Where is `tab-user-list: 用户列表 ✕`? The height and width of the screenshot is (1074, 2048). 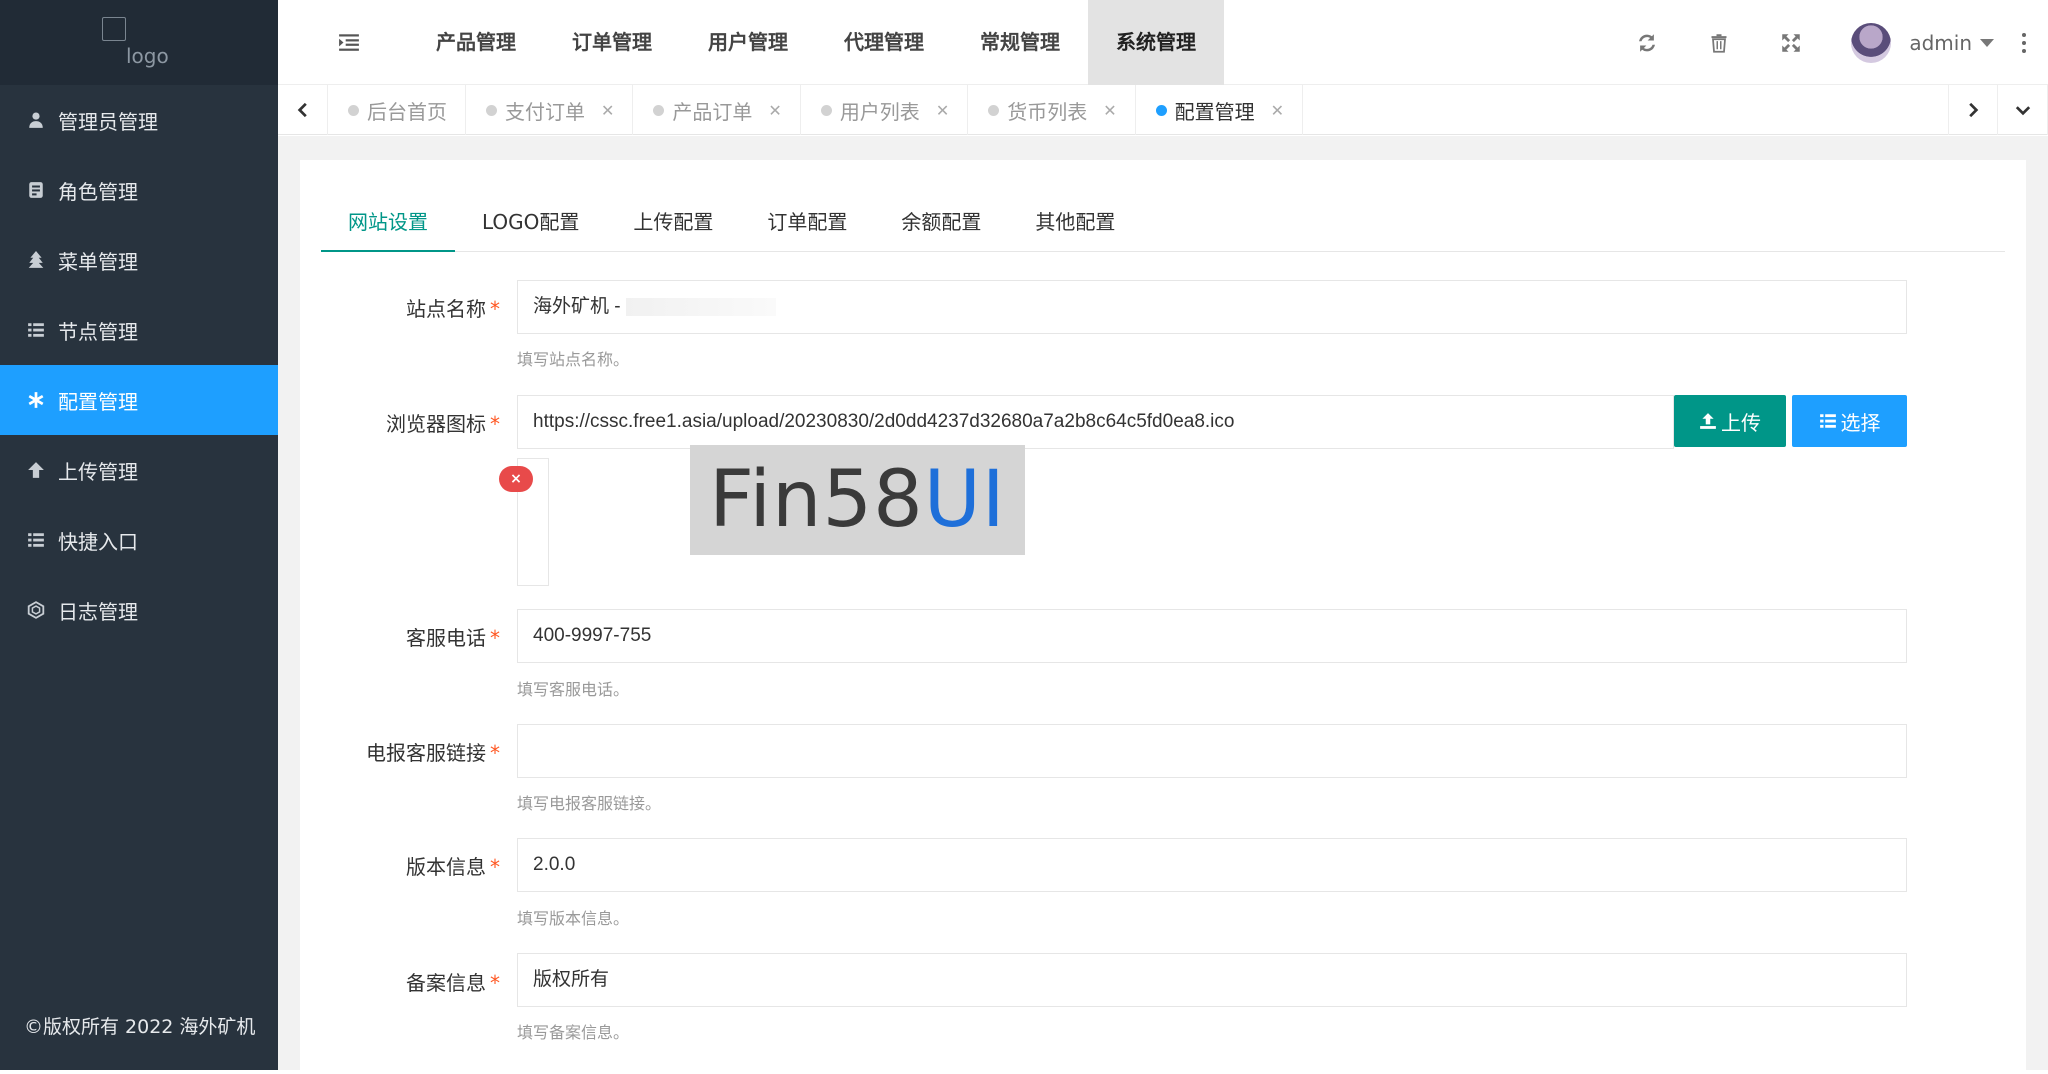 tab-user-list: 用户列表 ✕ is located at coordinates (885, 110).